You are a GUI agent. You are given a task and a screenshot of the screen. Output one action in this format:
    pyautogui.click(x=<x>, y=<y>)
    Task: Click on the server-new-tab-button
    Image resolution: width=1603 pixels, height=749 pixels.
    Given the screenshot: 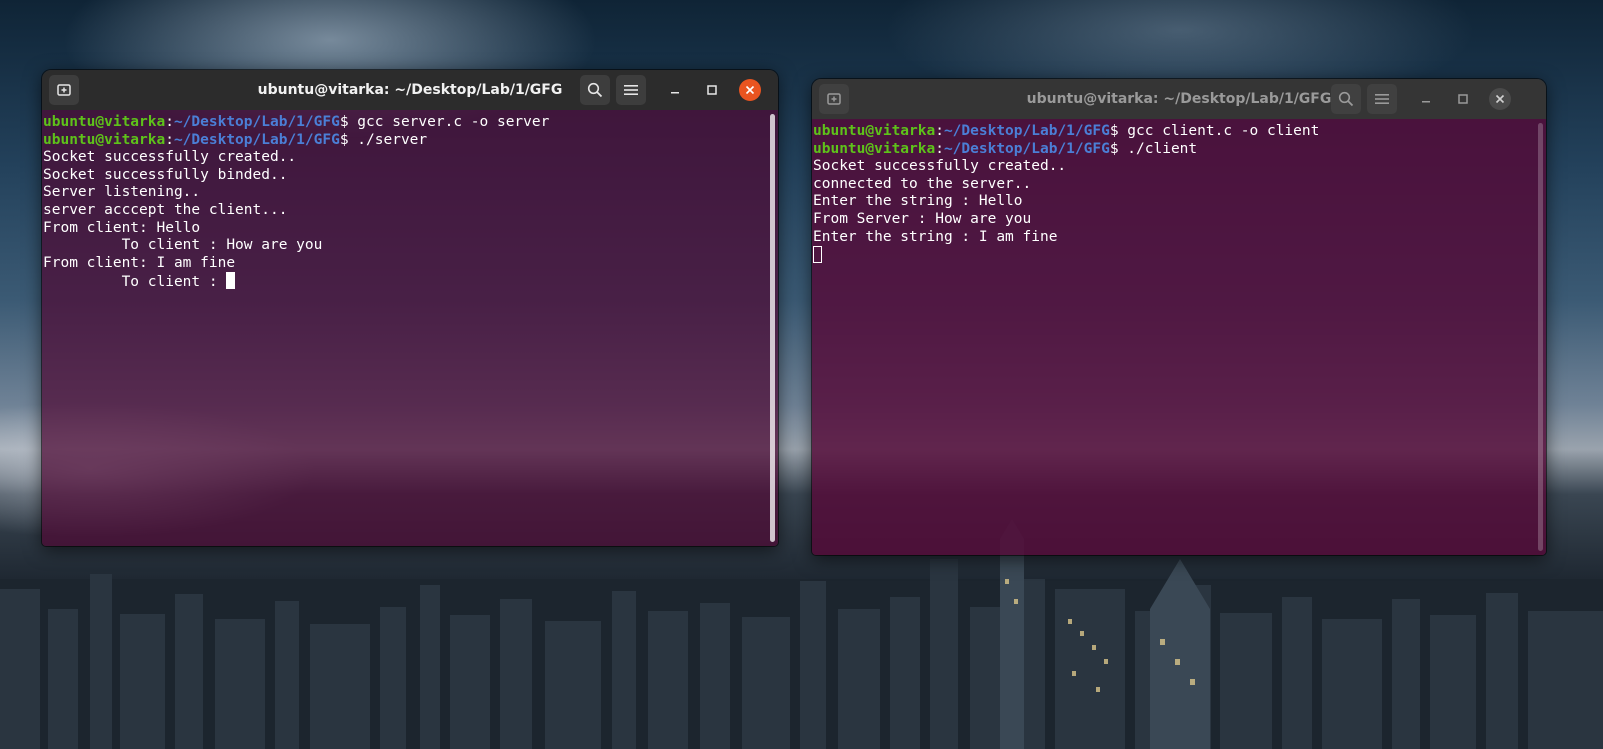 What is the action you would take?
    pyautogui.click(x=64, y=90)
    